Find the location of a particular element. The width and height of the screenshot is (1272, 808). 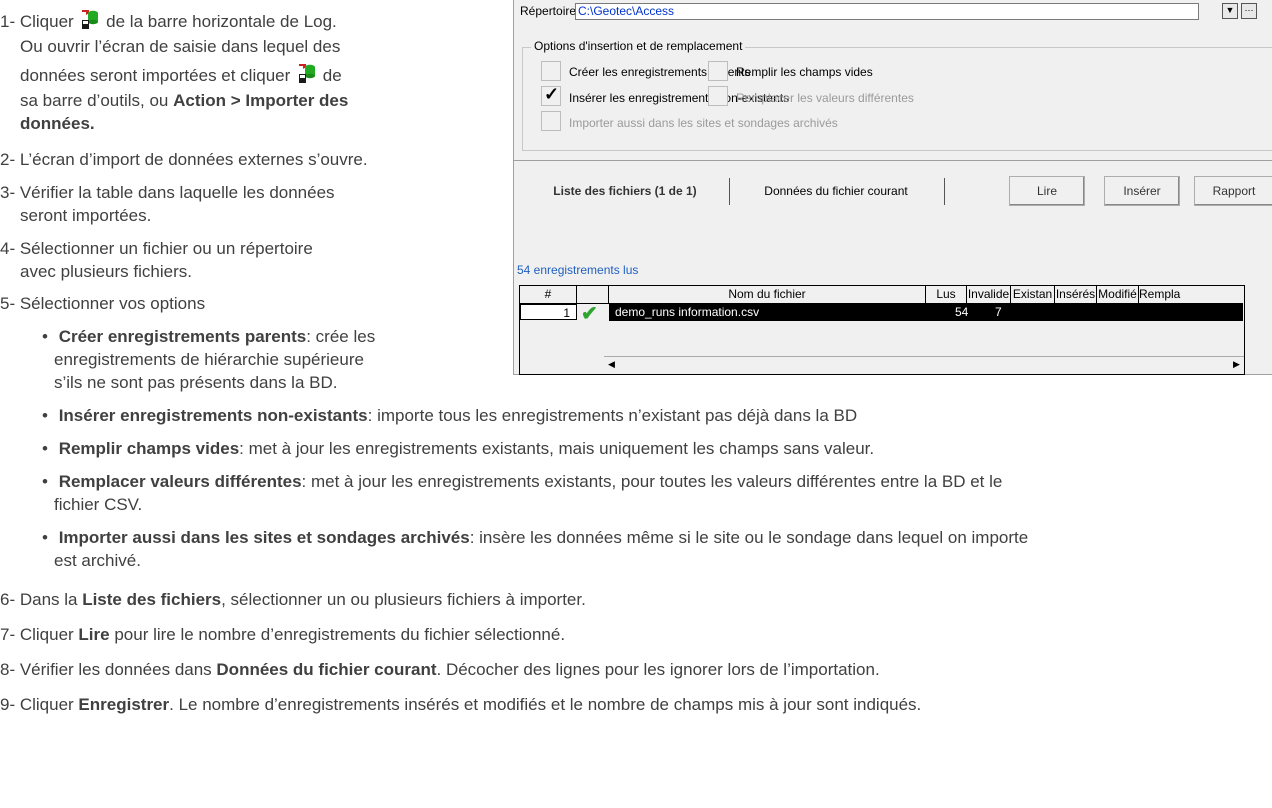

checkmark-icon: ✓ is located at coordinates (552, 94).